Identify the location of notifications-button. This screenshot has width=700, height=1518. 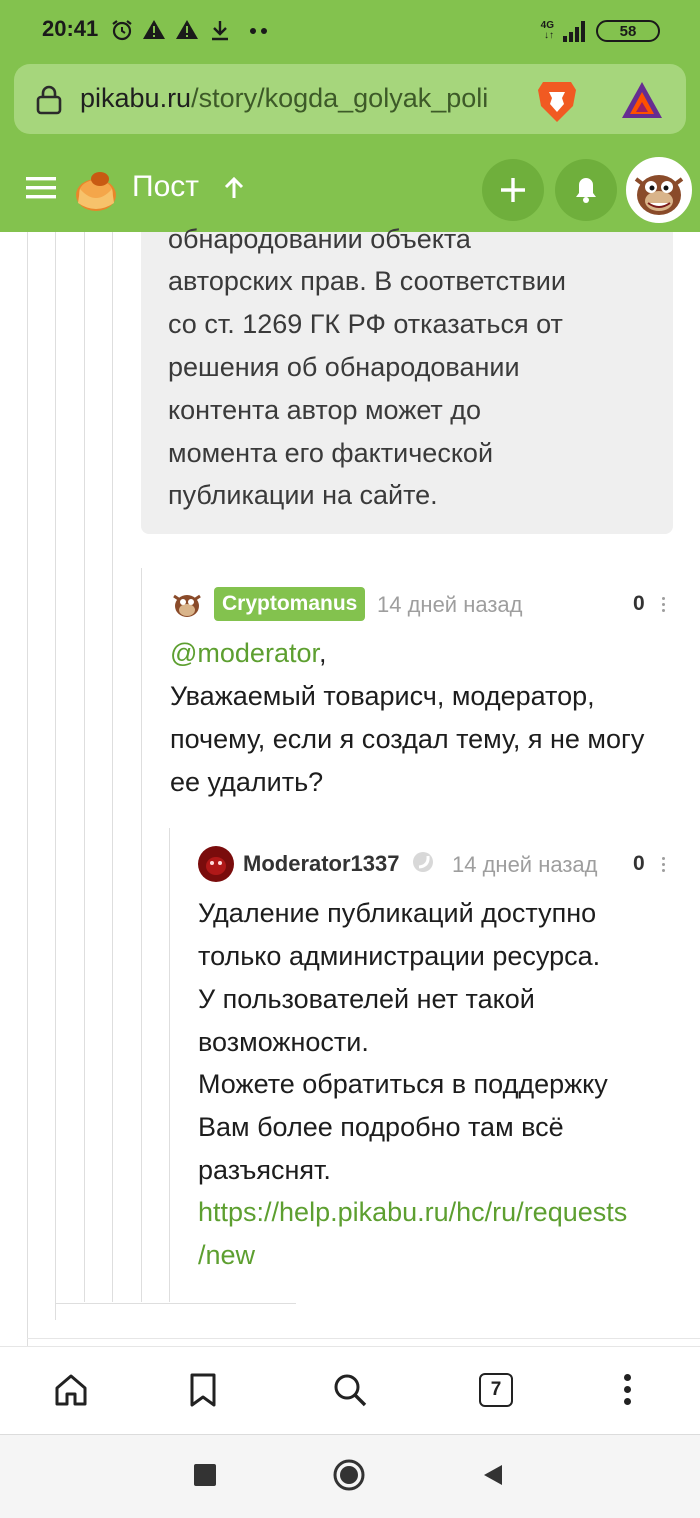
(586, 190).